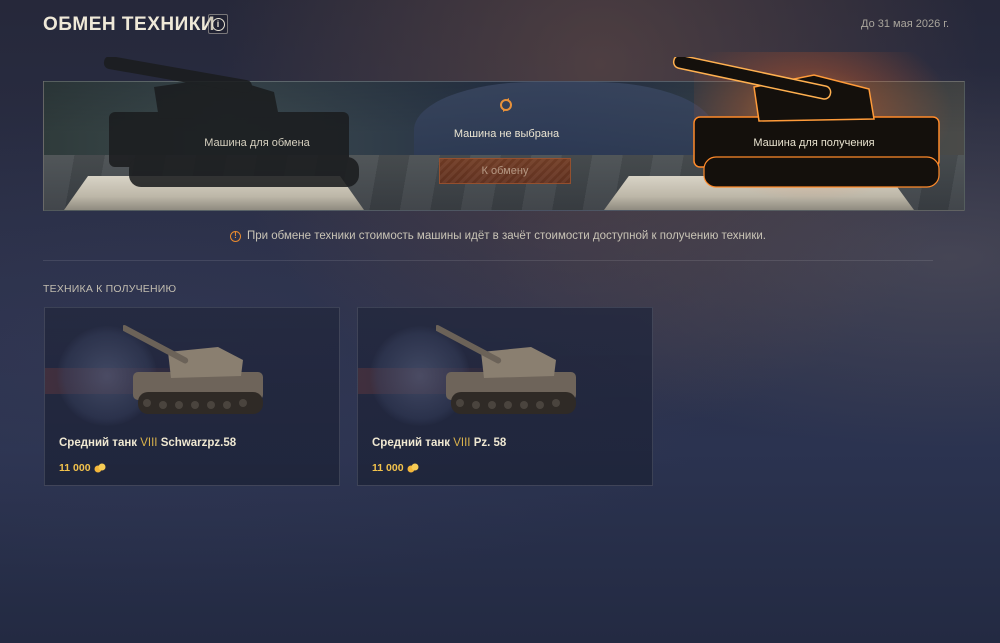 The image size is (1000, 643). I want to click on vehicle-model: Pz. 58, so click(490, 443).